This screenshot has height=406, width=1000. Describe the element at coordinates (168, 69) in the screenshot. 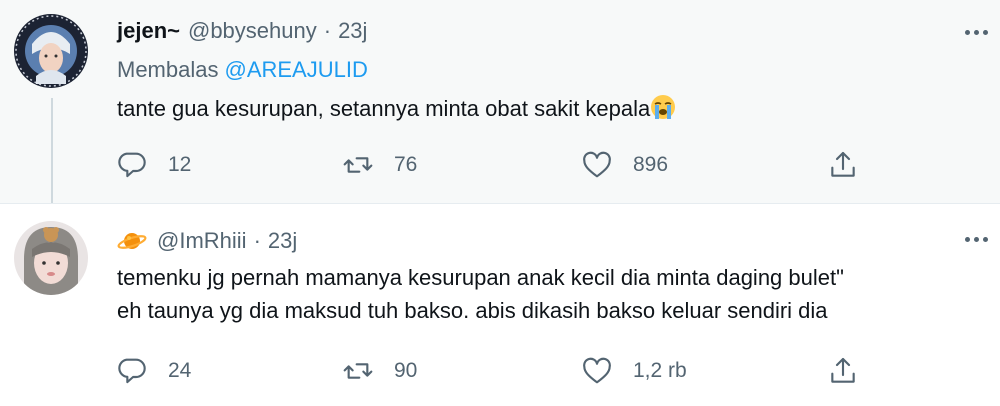

I see `replying-to-label: Membalas` at that location.